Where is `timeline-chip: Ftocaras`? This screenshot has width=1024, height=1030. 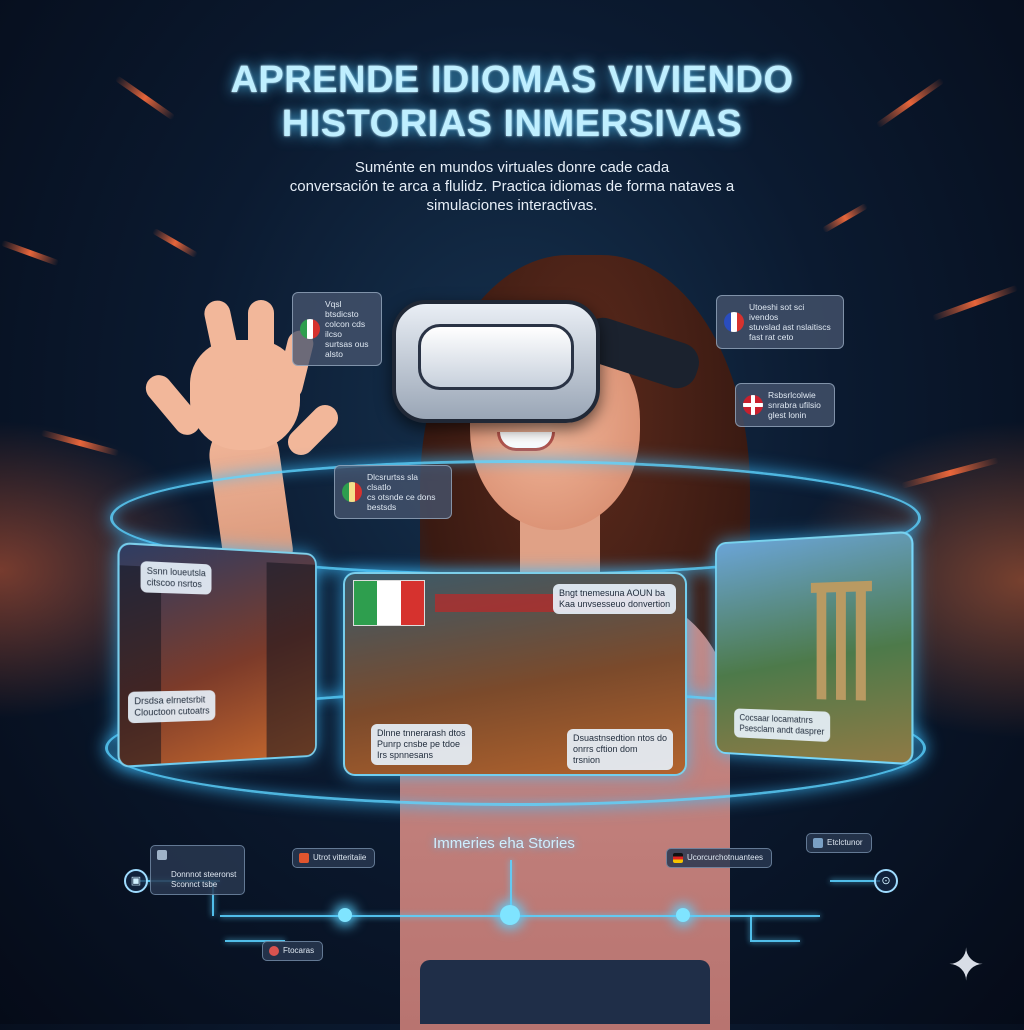 timeline-chip: Ftocaras is located at coordinates (292, 951).